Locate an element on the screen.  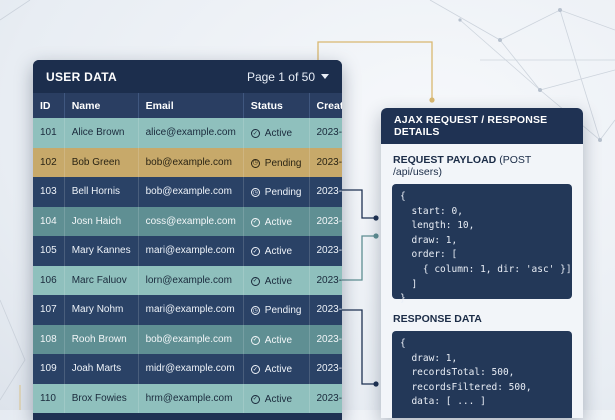
cell-name: Mary Kannes is located at coordinates (101, 251).